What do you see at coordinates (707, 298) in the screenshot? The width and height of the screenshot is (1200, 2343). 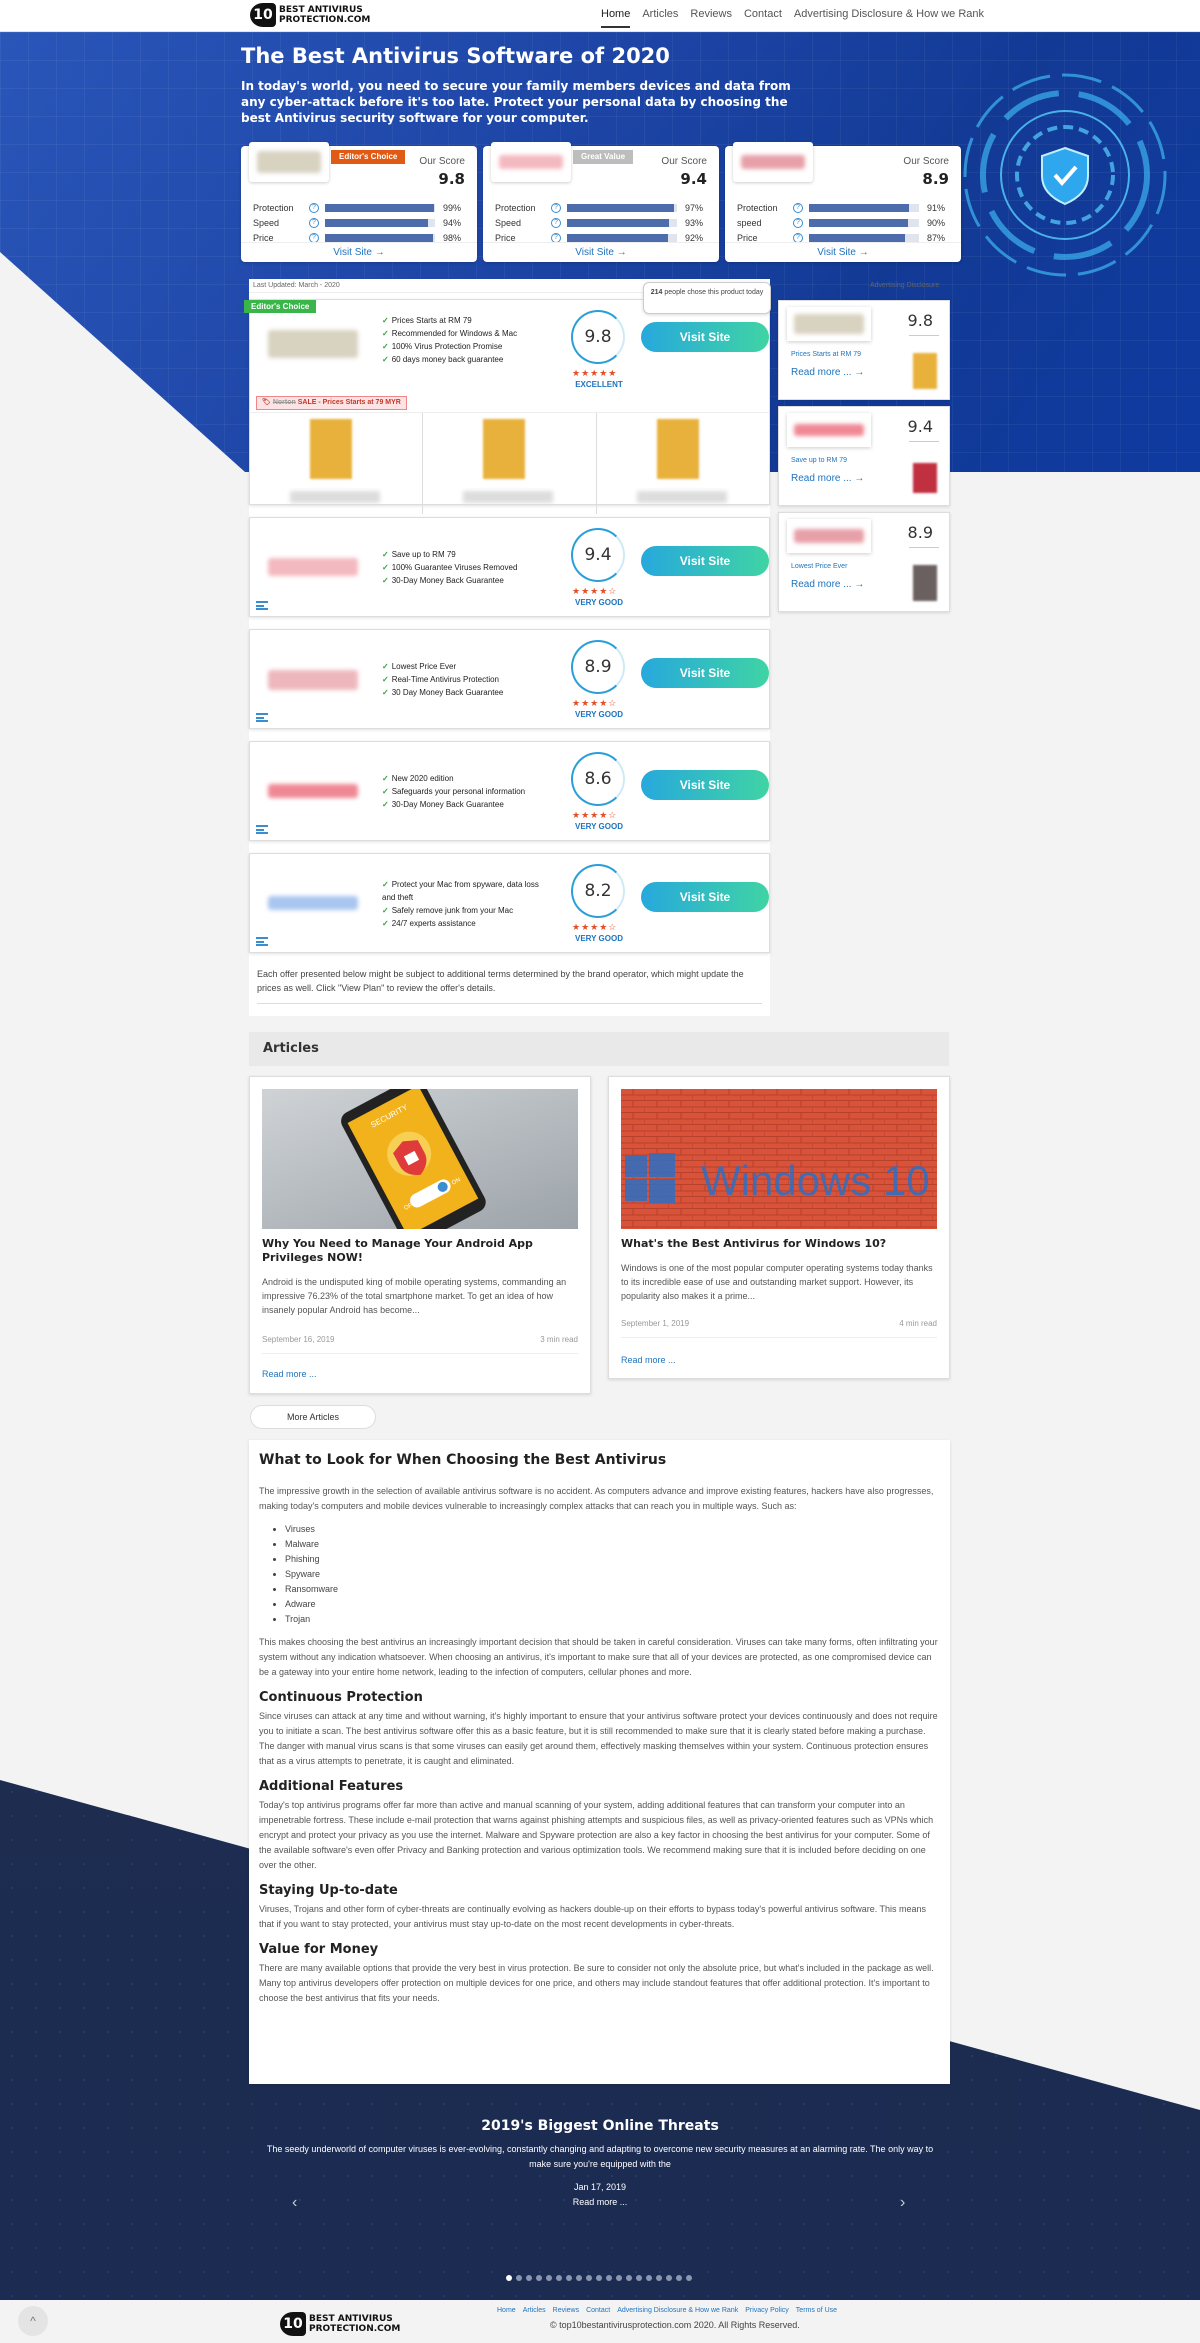 I see `popularity-tooltip: 214 people chose this product today` at bounding box center [707, 298].